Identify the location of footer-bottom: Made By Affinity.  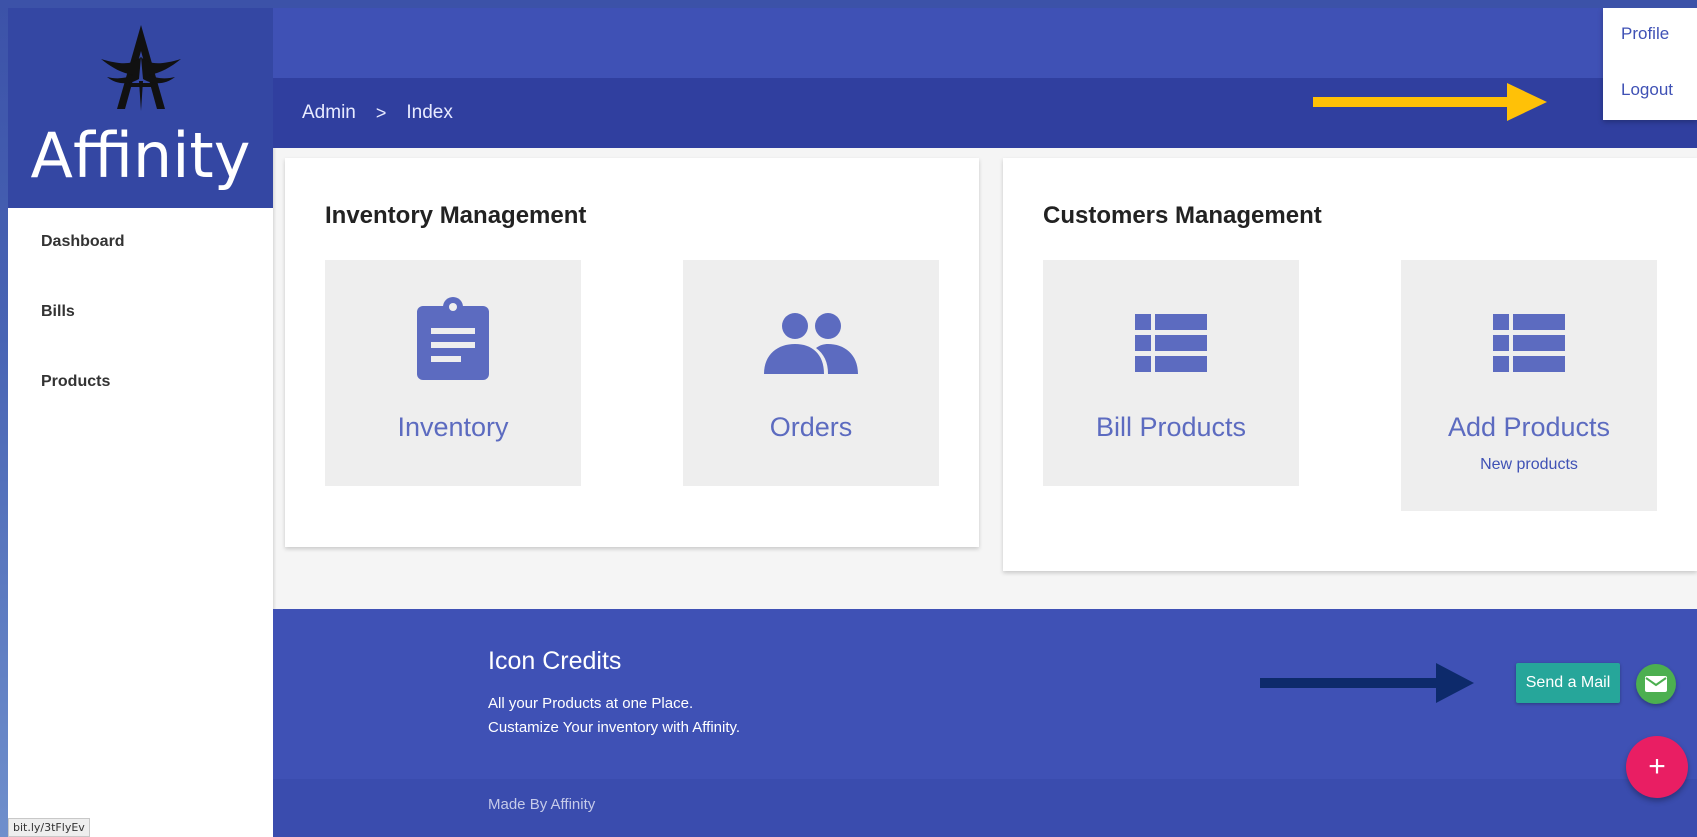
(985, 808).